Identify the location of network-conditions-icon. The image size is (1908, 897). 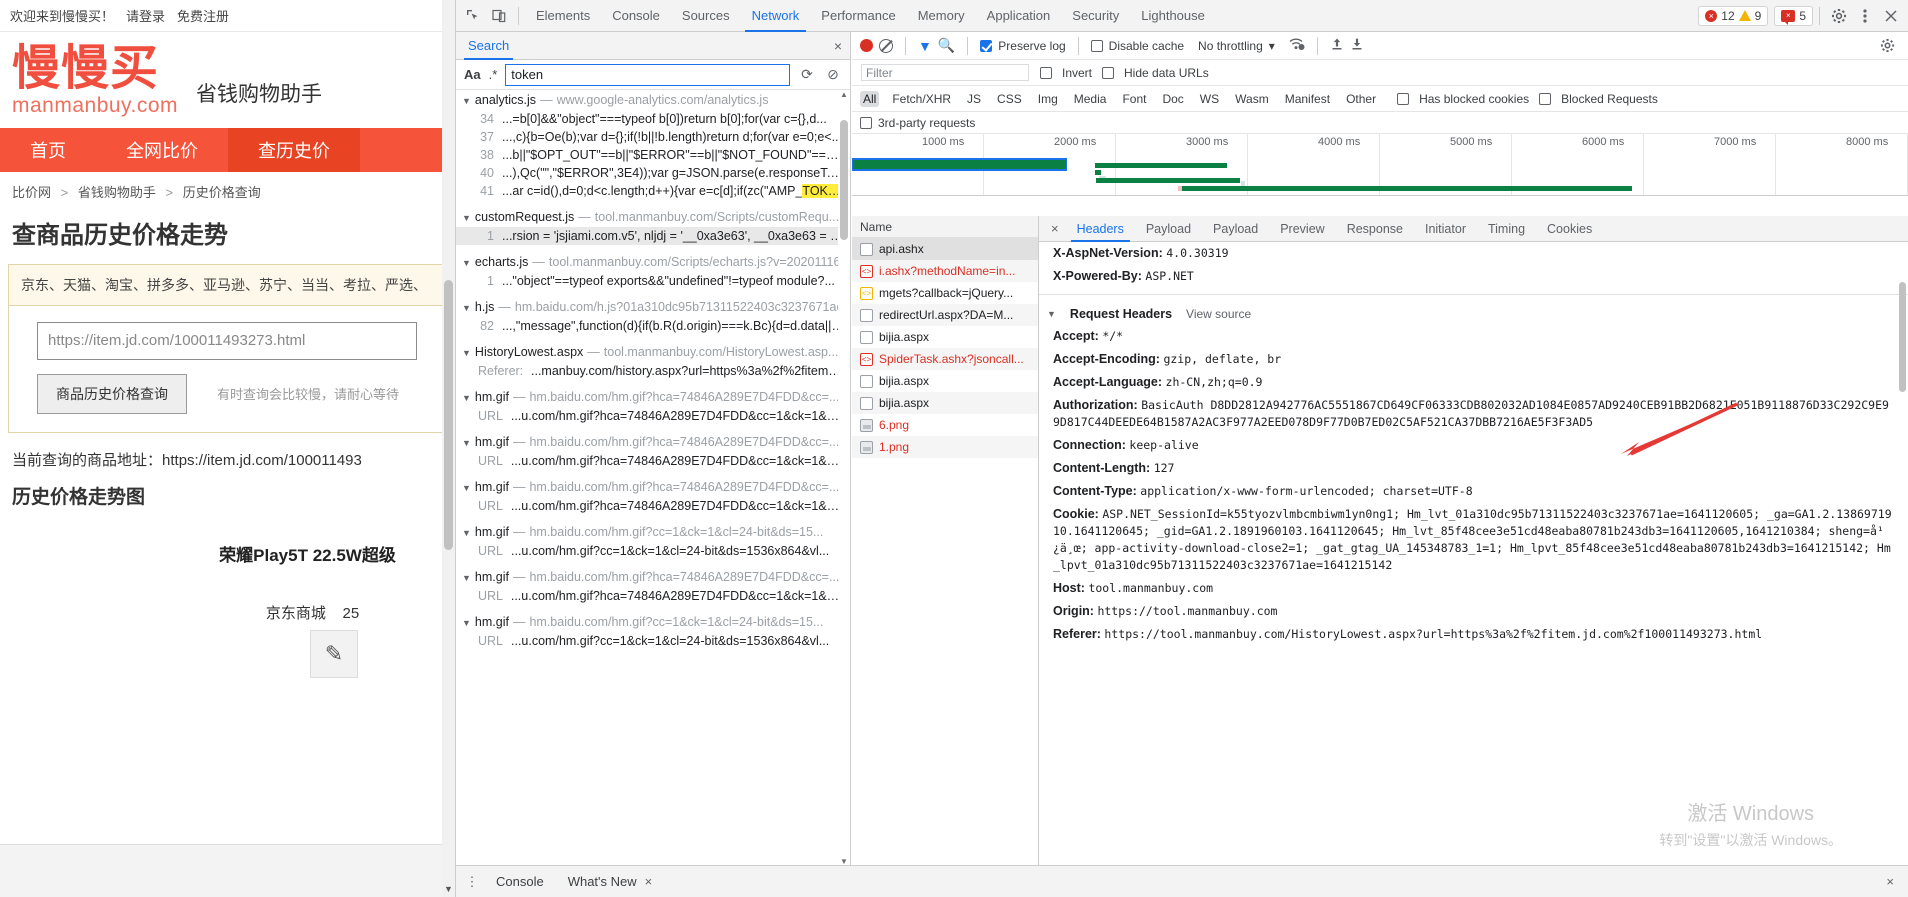
(1297, 45).